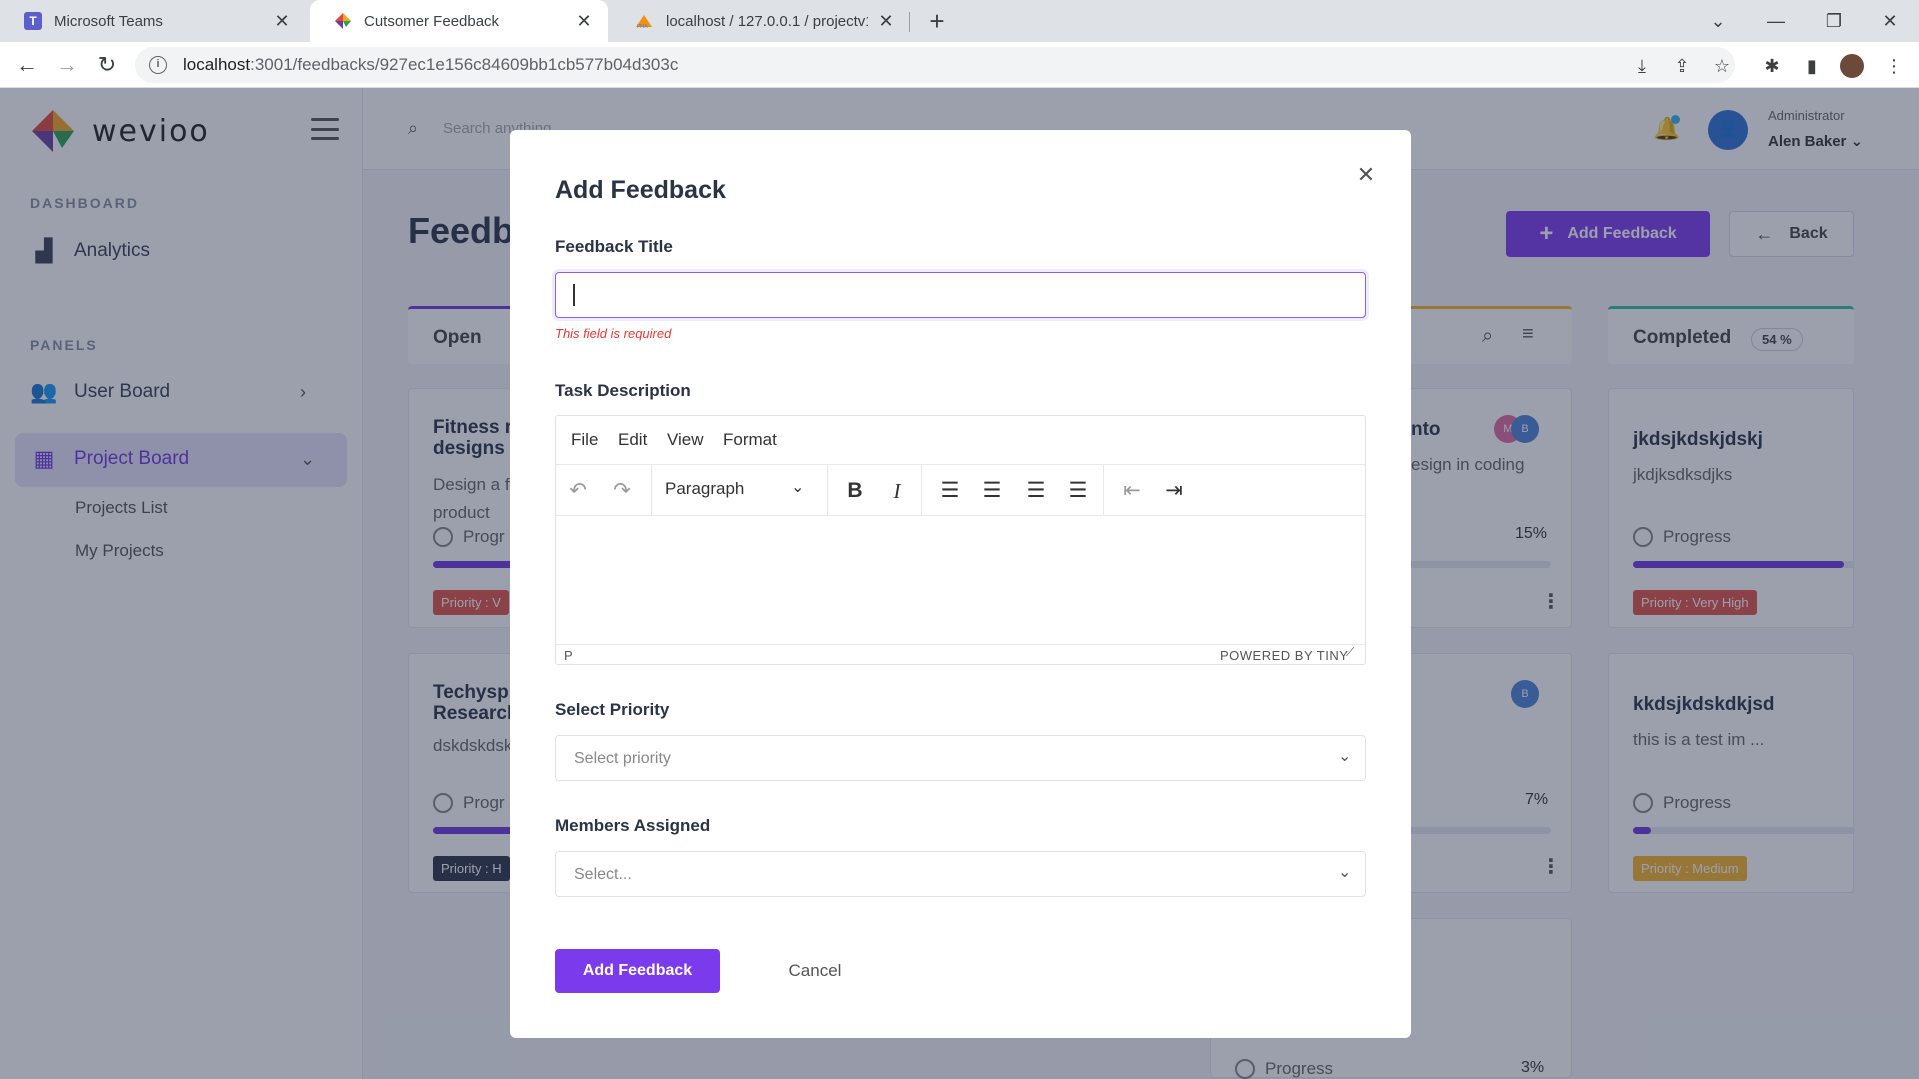  I want to click on profile-avatar-icon, so click(1852, 66).